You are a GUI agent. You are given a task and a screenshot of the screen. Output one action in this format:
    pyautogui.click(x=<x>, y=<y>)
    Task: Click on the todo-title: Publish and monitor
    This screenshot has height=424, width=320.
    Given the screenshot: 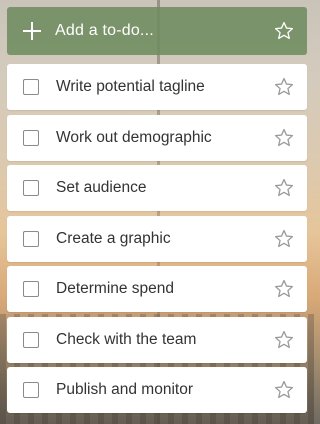 What is the action you would take?
    pyautogui.click(x=124, y=389)
    